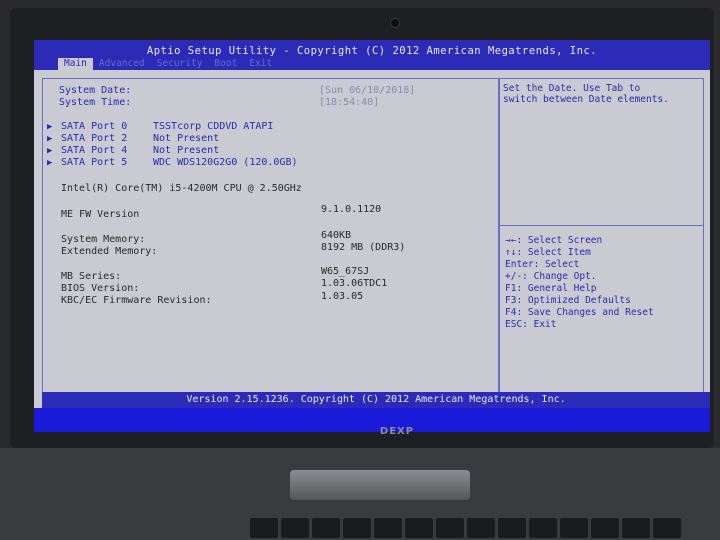 Image resolution: width=720 pixels, height=540 pixels. I want to click on bios-version-label: BIOS Version:, so click(100, 288).